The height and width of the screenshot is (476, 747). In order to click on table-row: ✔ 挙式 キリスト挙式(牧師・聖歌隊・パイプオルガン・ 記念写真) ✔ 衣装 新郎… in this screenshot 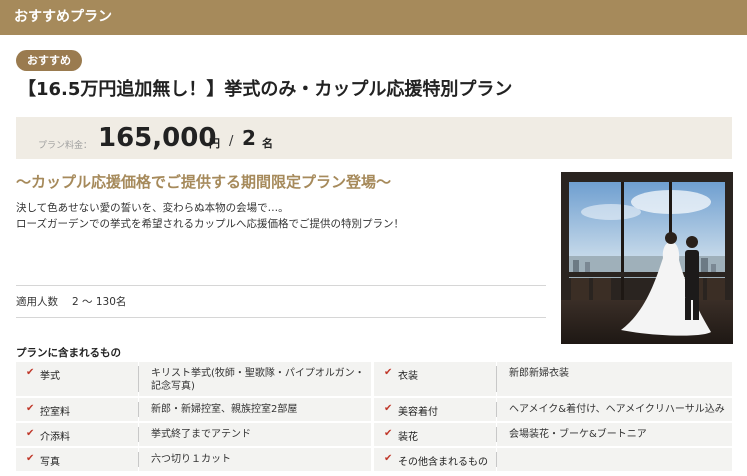, I will do `click(374, 379)`.